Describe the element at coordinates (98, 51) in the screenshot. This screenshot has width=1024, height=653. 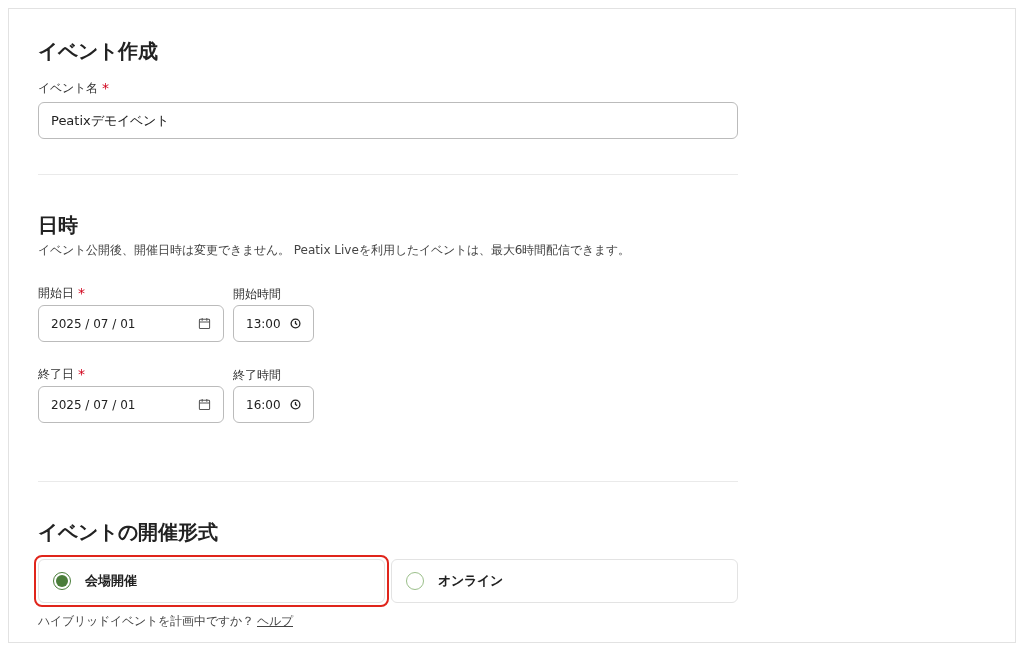
I see `section-heading: イベント作成` at that location.